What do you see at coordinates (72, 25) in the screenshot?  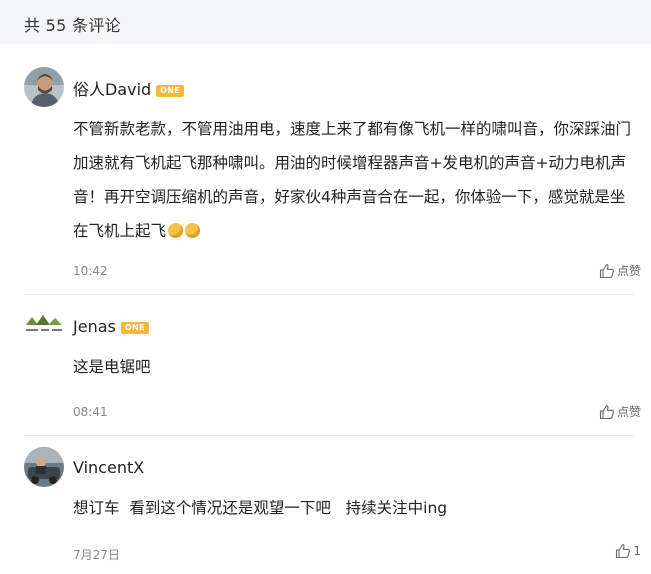 I see `comment-count-title: 共 55 条评论` at bounding box center [72, 25].